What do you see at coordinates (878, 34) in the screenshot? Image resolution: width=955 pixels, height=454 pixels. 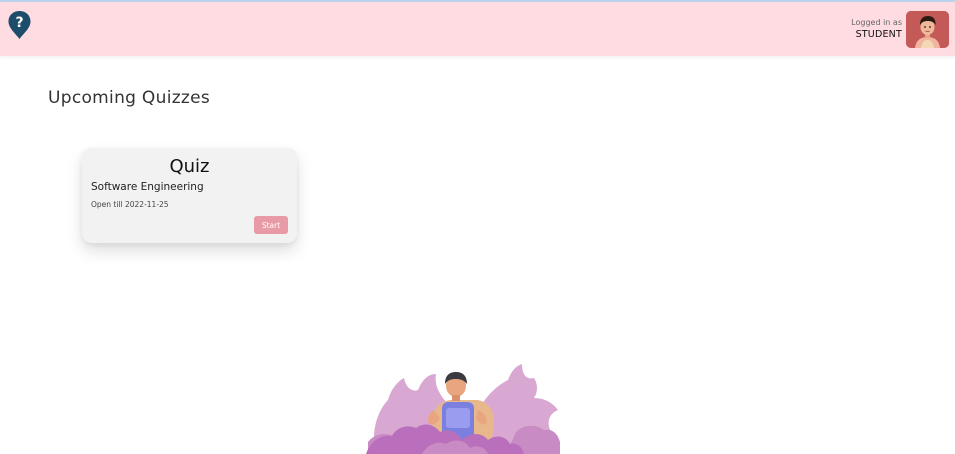 I see `login-role: STUDENT` at bounding box center [878, 34].